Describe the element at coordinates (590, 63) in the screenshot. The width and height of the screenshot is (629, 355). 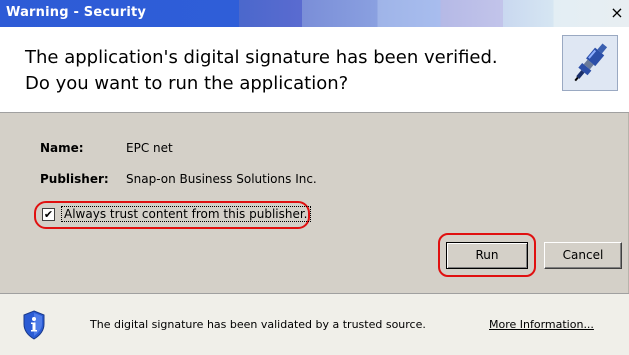
I see `spark-plug-icon` at that location.